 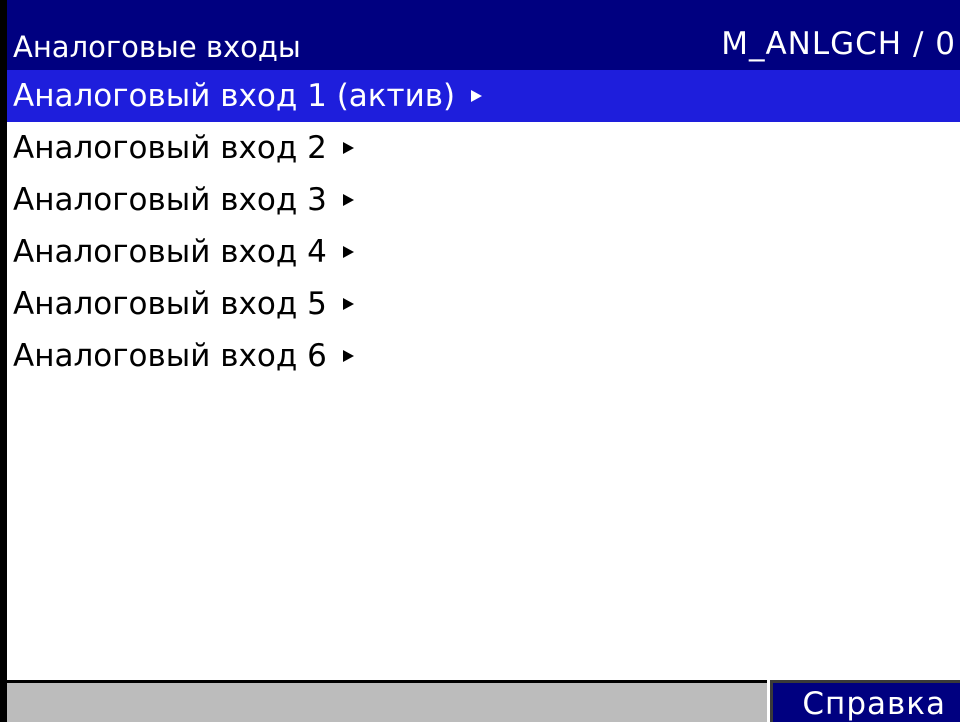 I want to click on menu-item-analog-input-3: Аналоговый вход 3, so click(x=483, y=200).